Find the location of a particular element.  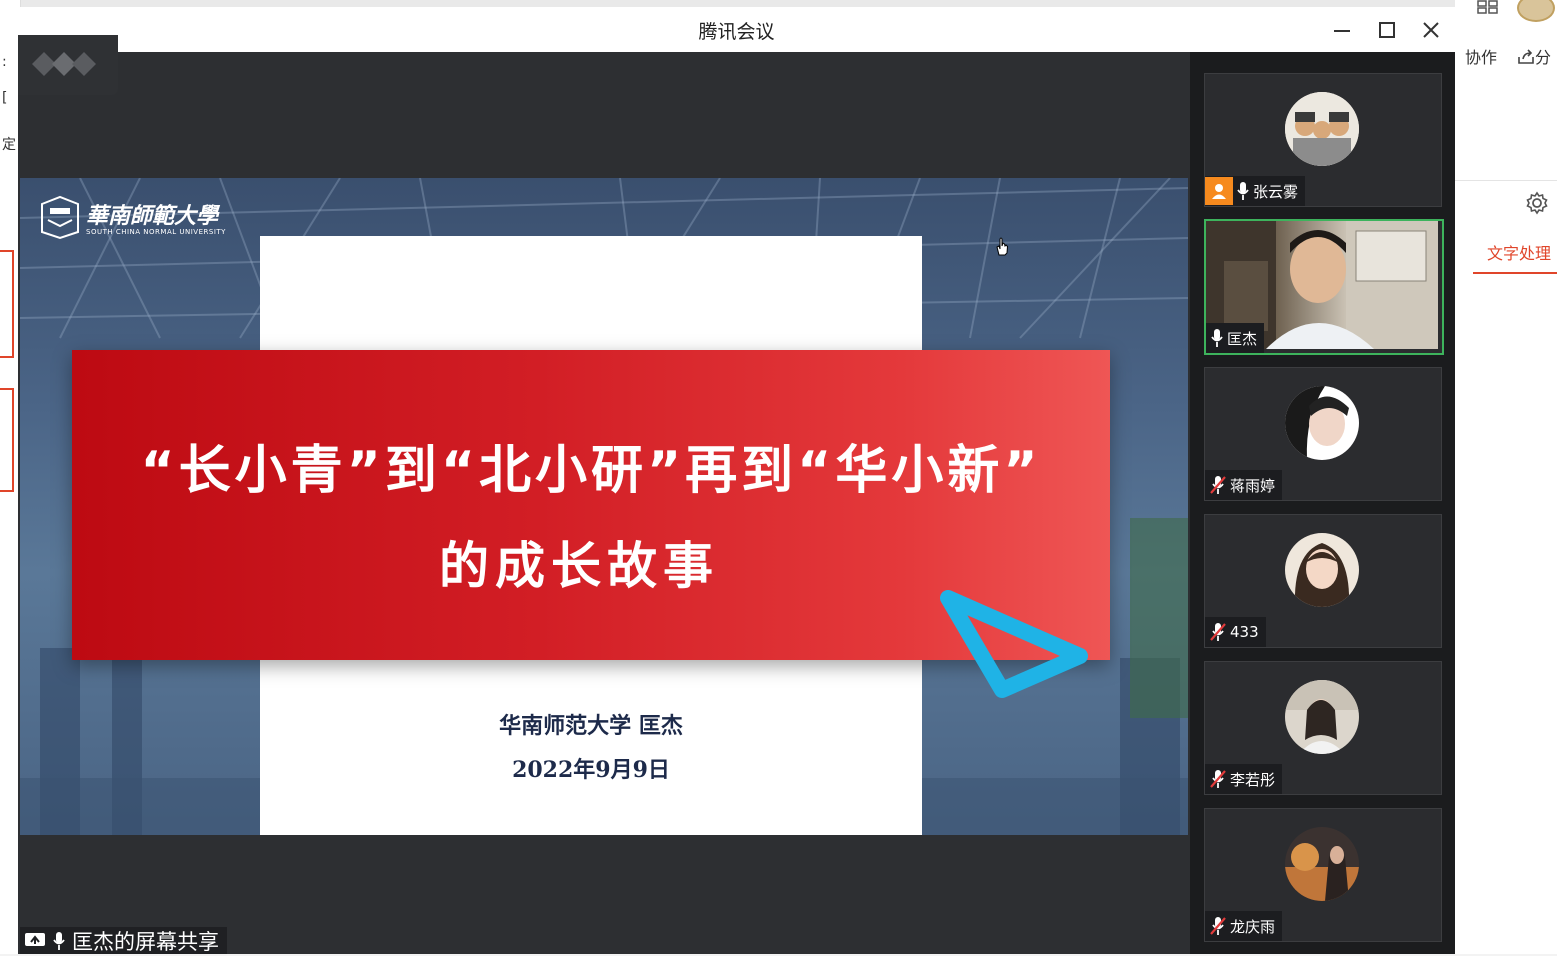

slide-author: 华南师范大学 匡杰 is located at coordinates (591, 726).